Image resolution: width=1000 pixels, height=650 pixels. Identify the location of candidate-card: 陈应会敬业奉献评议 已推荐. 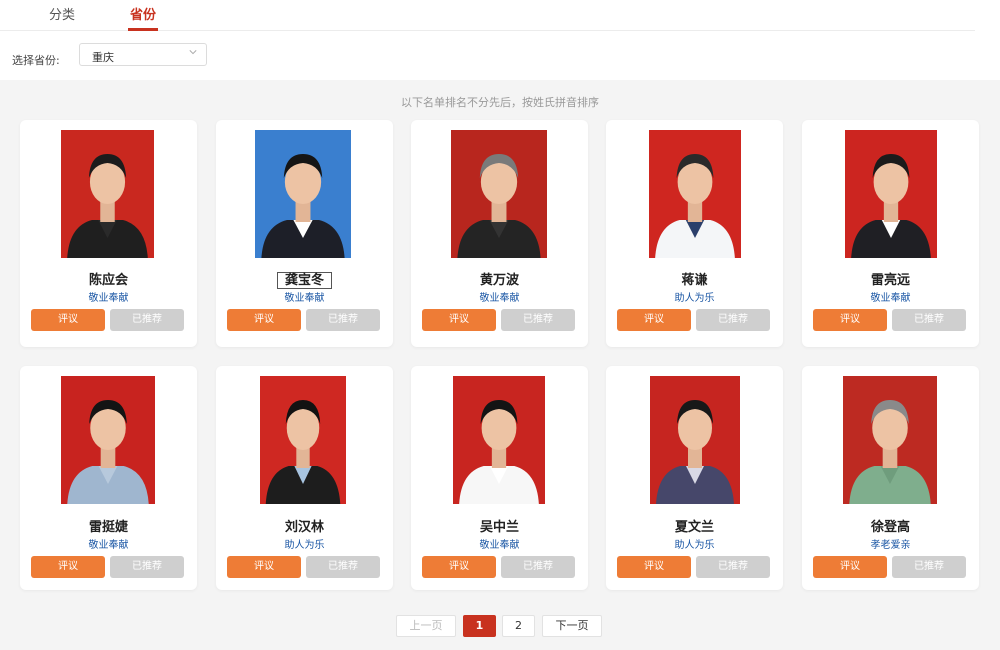
(108, 233).